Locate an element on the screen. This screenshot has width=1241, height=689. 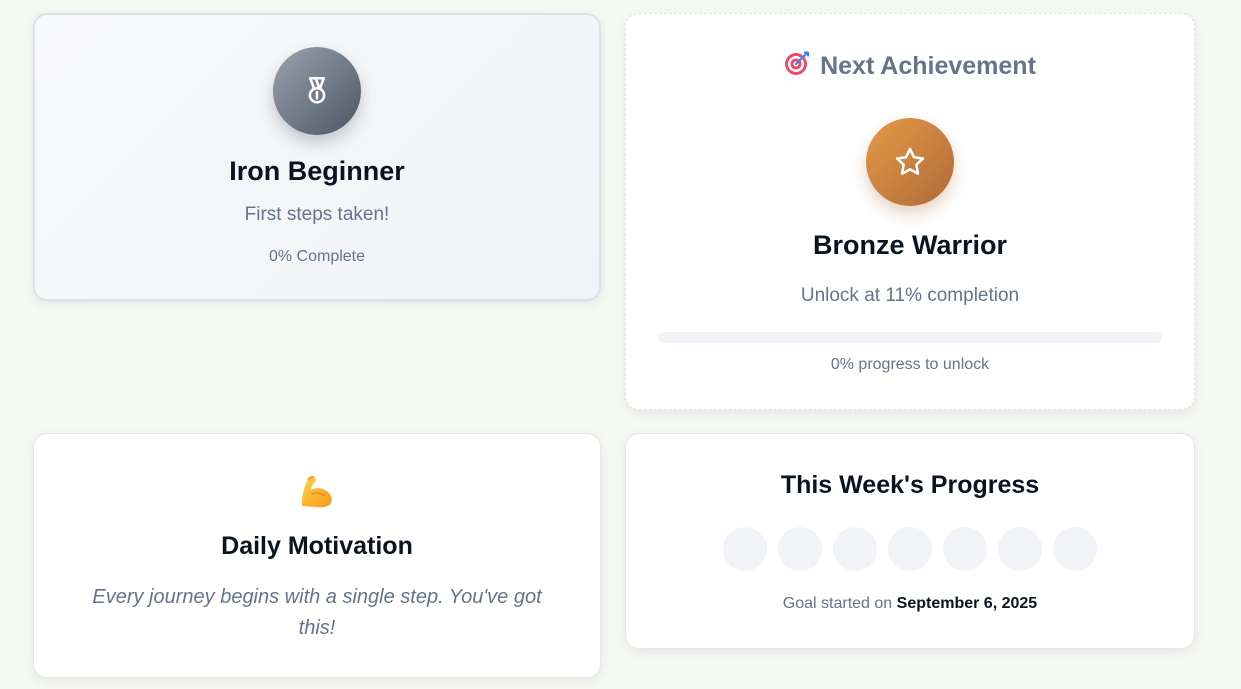
unlock-progress-text: 0% progress to unlock is located at coordinates (910, 364).